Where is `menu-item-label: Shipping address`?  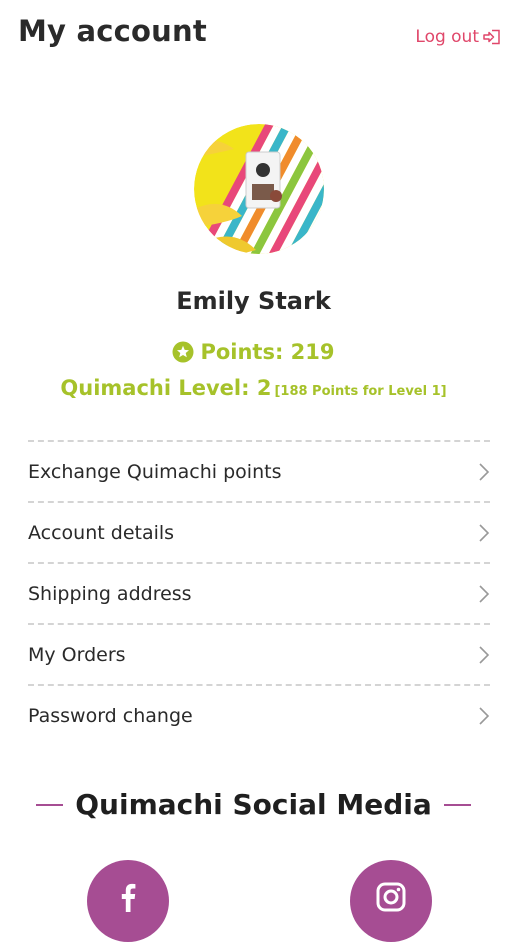 menu-item-label: Shipping address is located at coordinates (110, 593).